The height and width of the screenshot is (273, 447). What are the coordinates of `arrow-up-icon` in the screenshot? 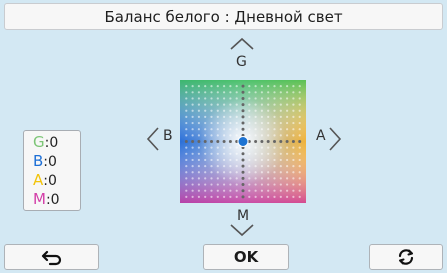 It's located at (242, 44).